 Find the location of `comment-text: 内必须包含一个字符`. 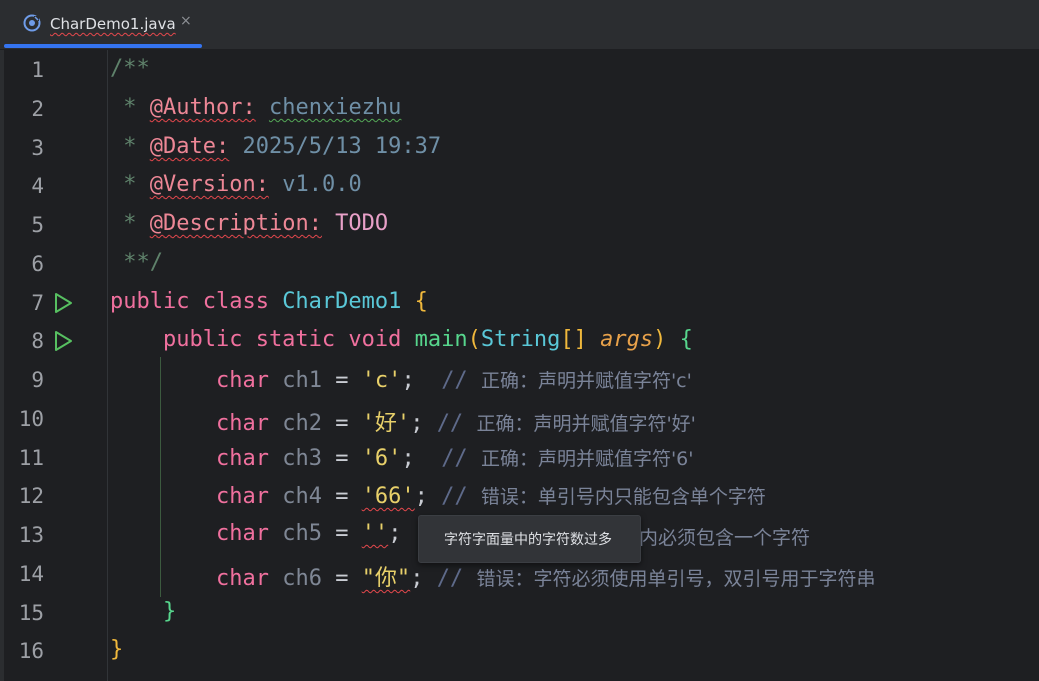

comment-text: 内必须包含一个字符 is located at coordinates (725, 538).